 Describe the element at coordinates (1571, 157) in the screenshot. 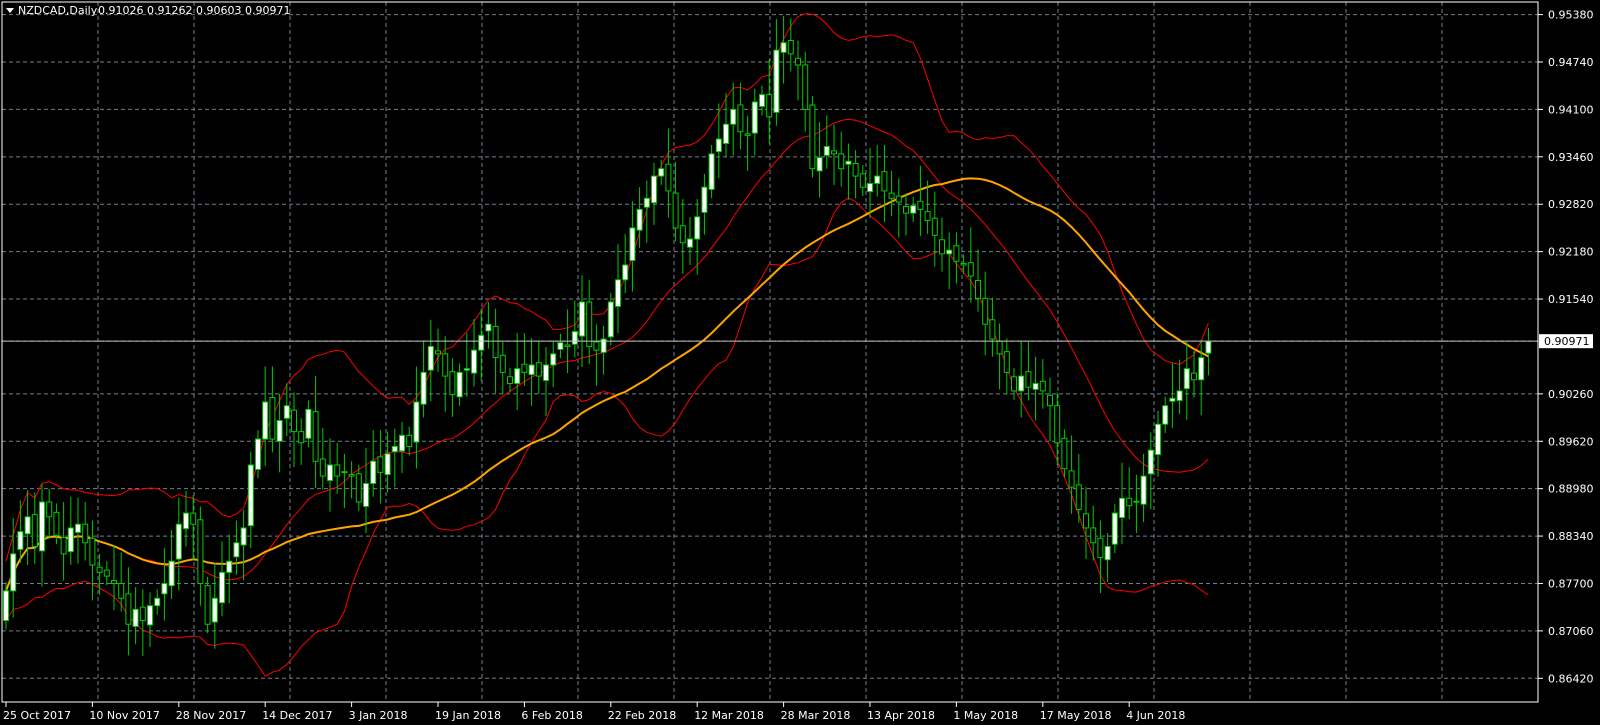

I see `y-tick-label: 0.93460` at that location.